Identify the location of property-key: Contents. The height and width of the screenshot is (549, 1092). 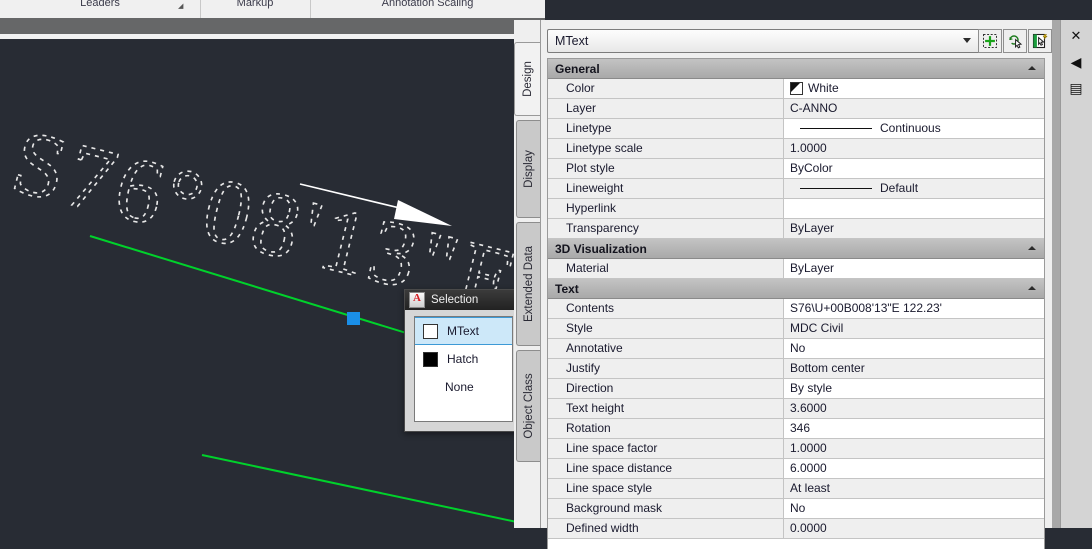
(666, 308).